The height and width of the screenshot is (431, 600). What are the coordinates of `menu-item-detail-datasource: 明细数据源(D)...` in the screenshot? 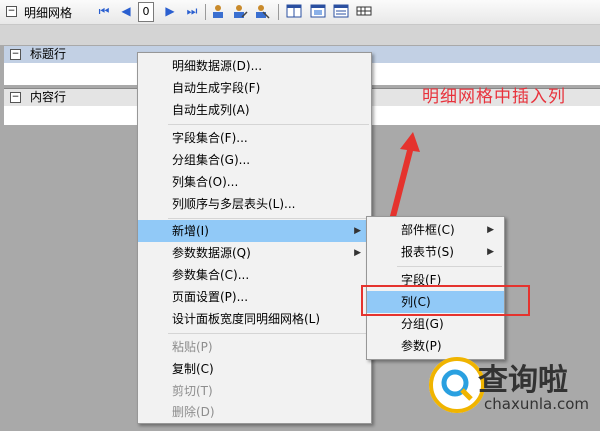 It's located at (254, 66).